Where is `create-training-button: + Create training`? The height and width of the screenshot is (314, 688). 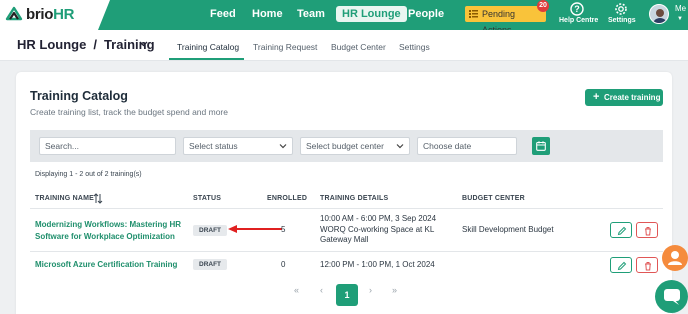
create-training-button: + Create training is located at coordinates (624, 97).